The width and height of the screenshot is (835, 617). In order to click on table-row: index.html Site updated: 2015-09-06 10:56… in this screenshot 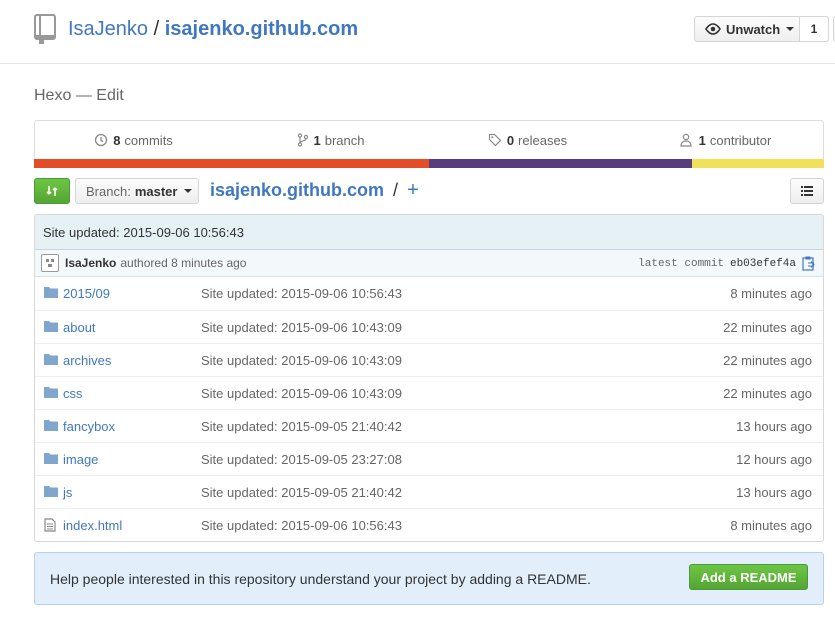, I will do `click(429, 524)`.